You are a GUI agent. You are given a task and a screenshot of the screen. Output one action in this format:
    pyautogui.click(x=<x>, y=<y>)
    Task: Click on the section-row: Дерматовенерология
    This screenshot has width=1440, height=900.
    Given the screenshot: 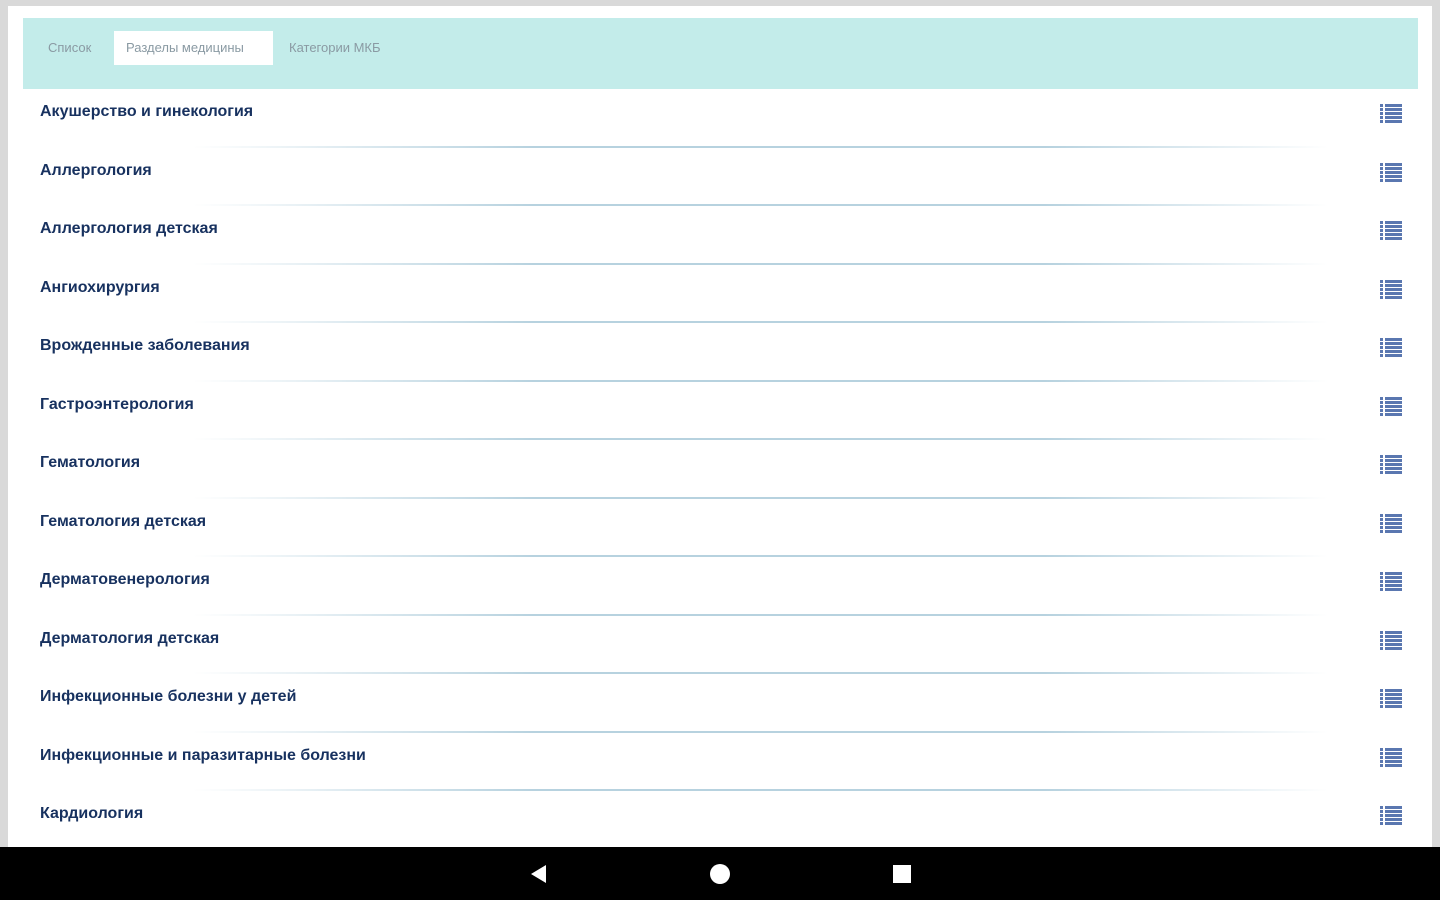 What is the action you would take?
    pyautogui.click(x=720, y=586)
    